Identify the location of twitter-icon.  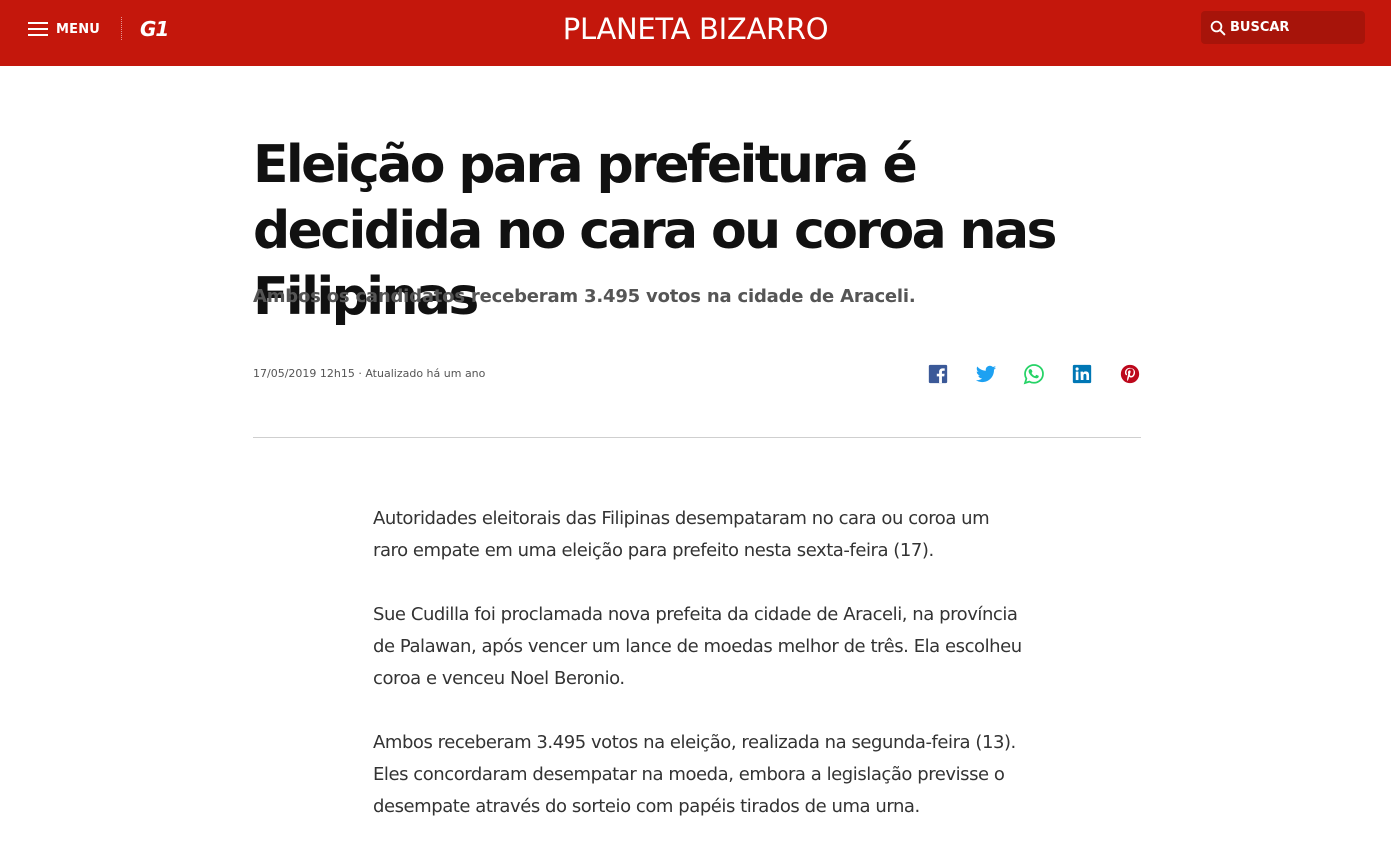
(986, 374).